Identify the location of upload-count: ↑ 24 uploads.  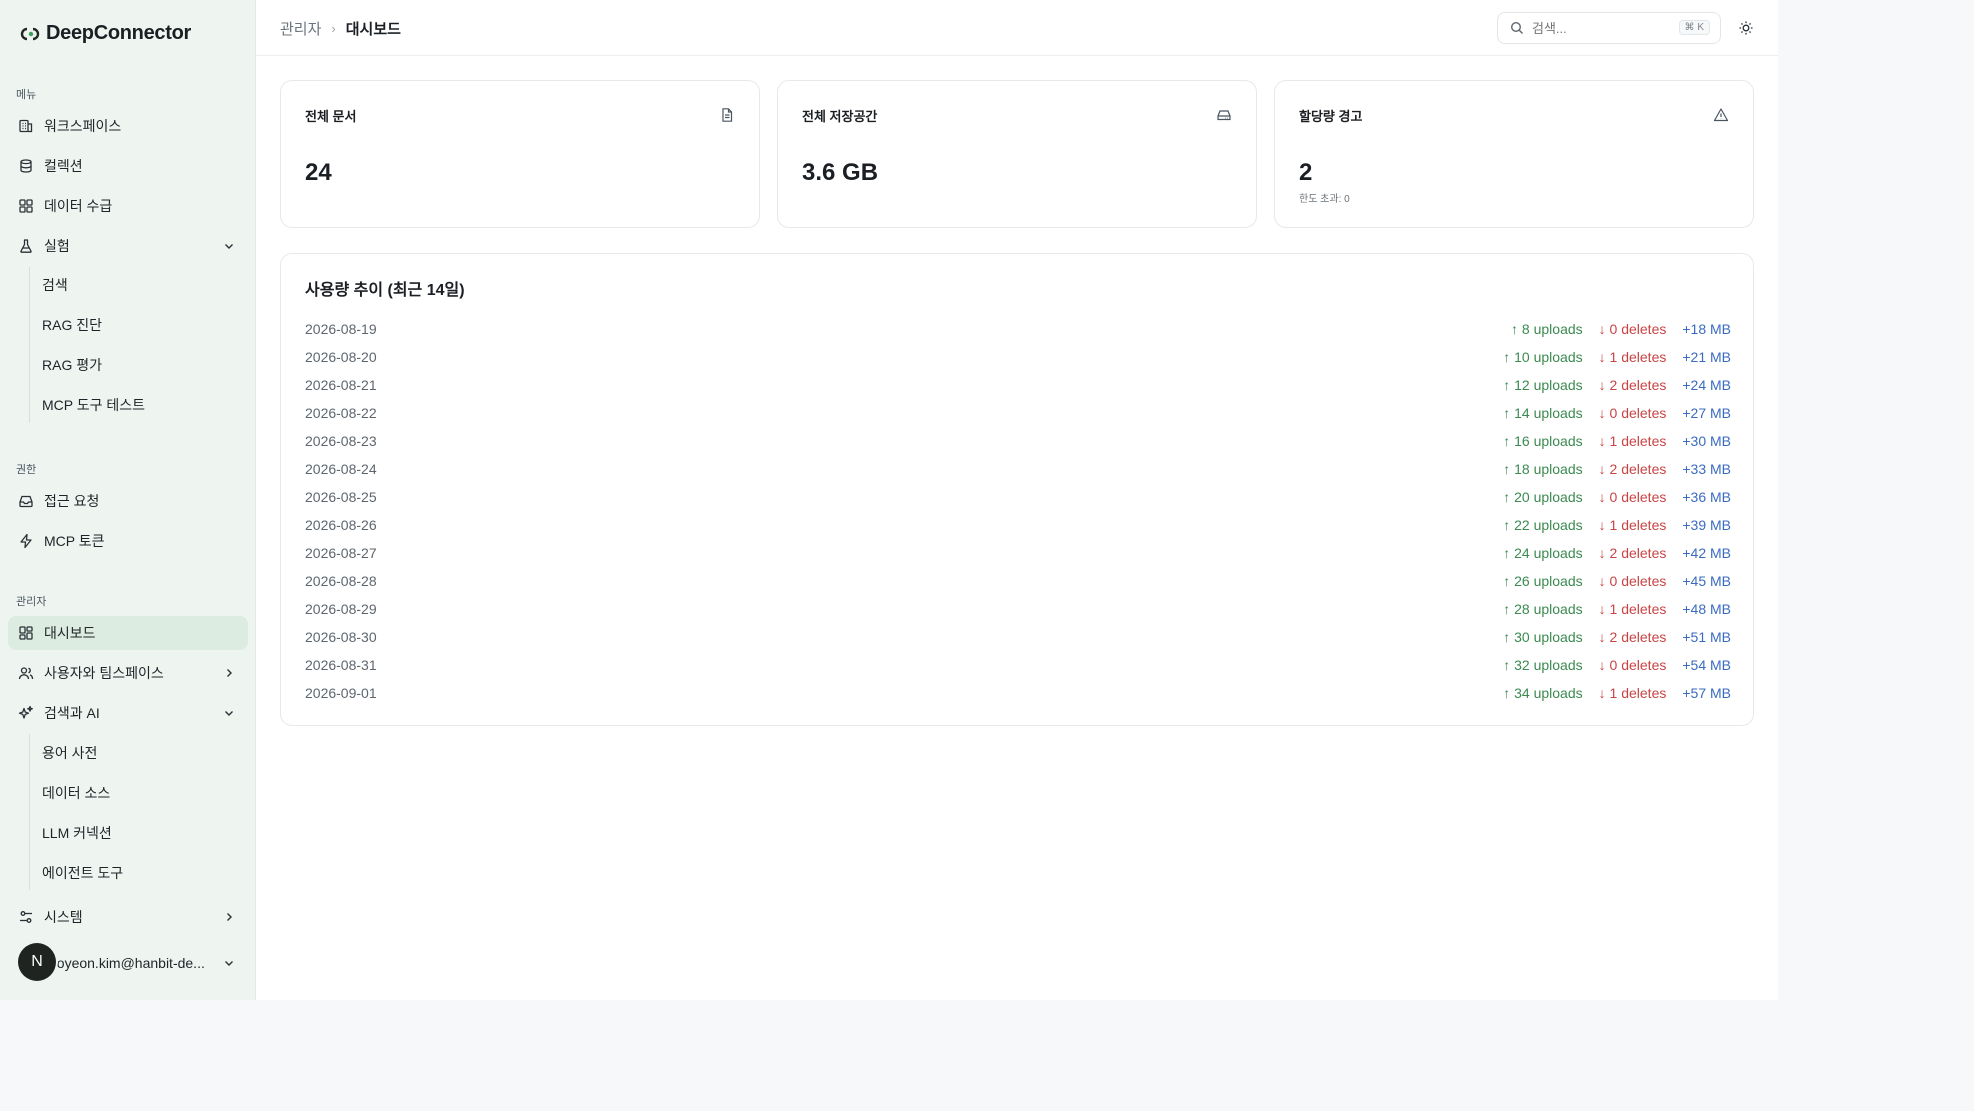
(1543, 553).